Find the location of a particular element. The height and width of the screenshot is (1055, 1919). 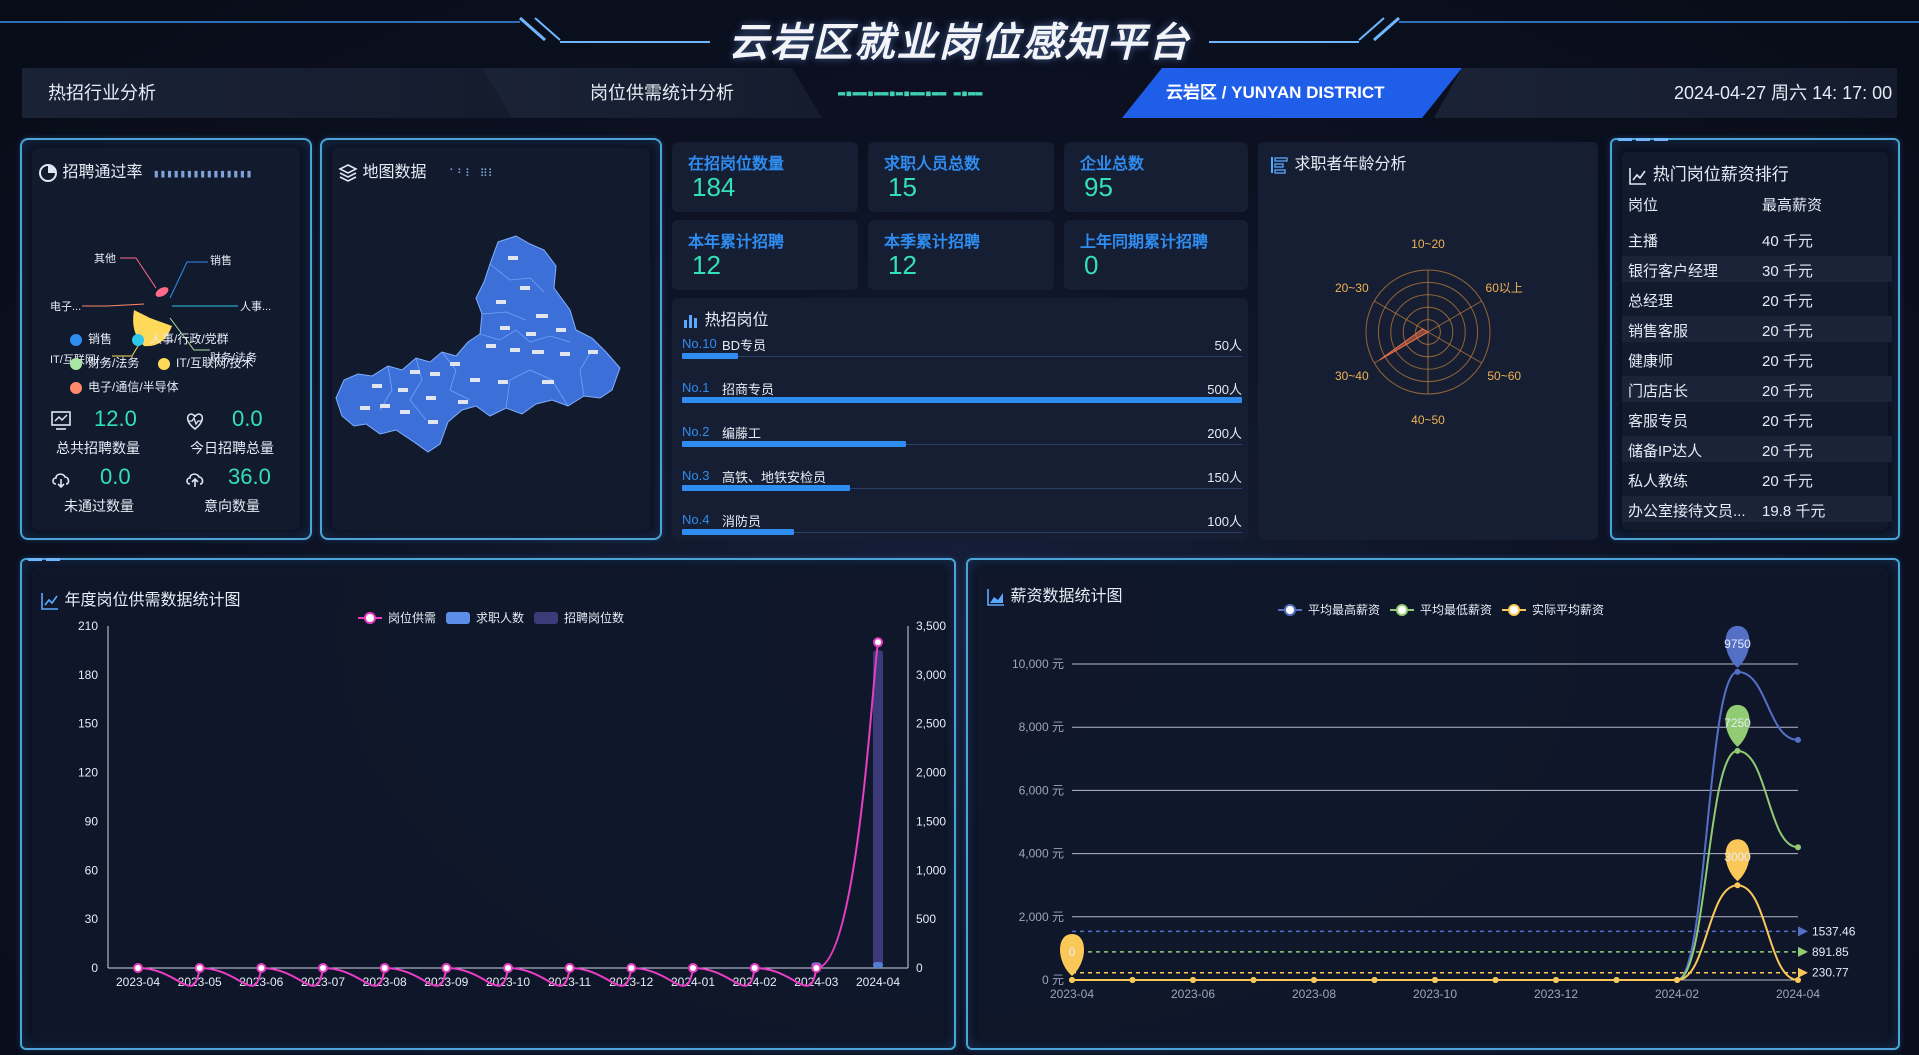

kpi-total-recruit-value: 12.0 is located at coordinates (115, 418).